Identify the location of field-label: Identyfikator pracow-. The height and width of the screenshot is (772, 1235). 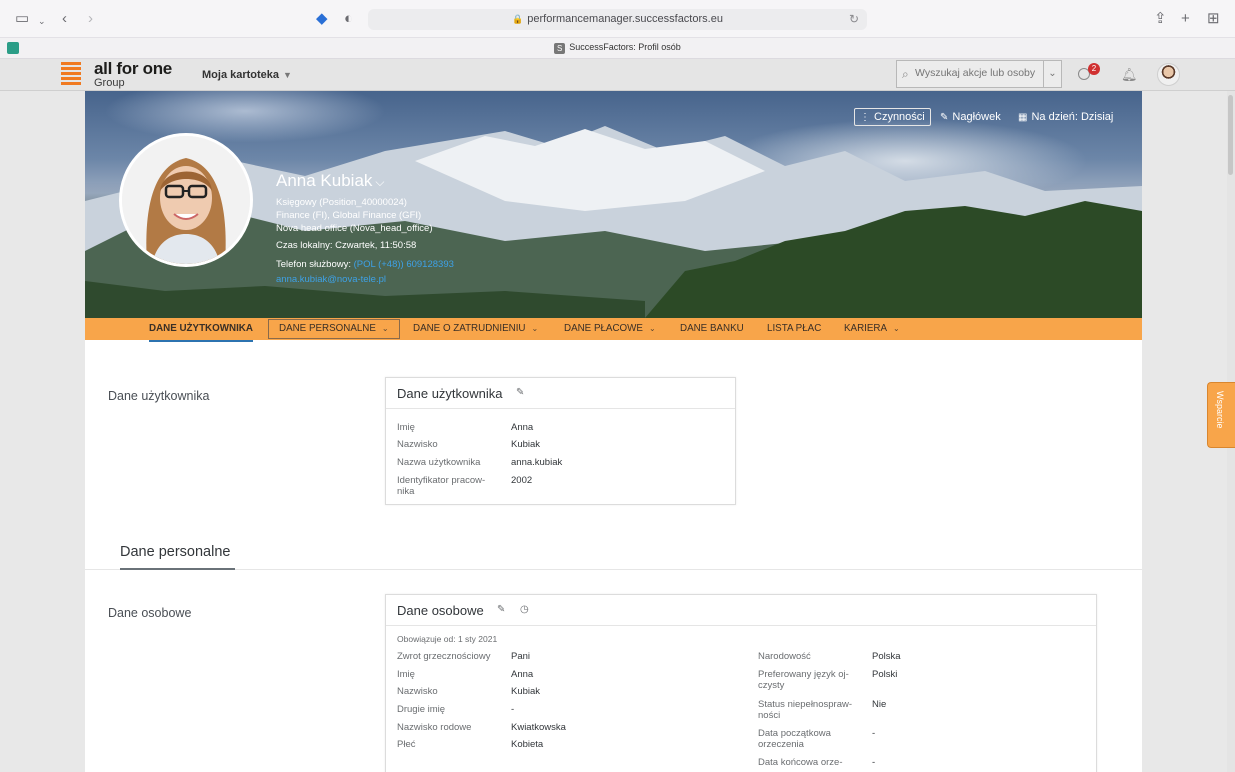
(441, 480).